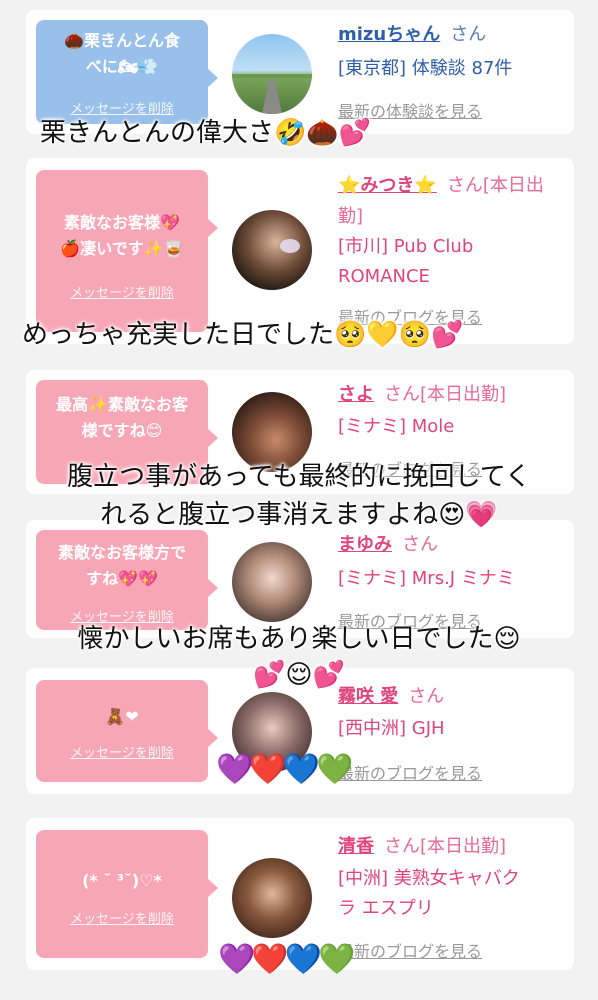  I want to click on sender-shop: ROMANCE, so click(384, 276).